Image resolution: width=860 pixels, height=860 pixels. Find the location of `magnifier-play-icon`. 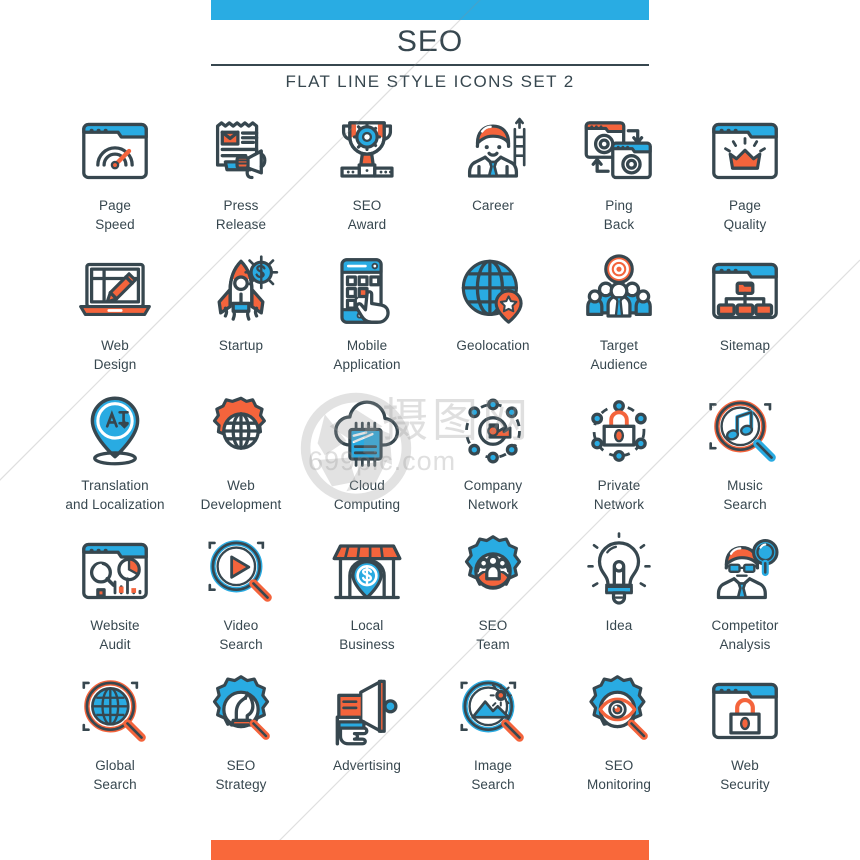

magnifier-play-icon is located at coordinates (241, 571).